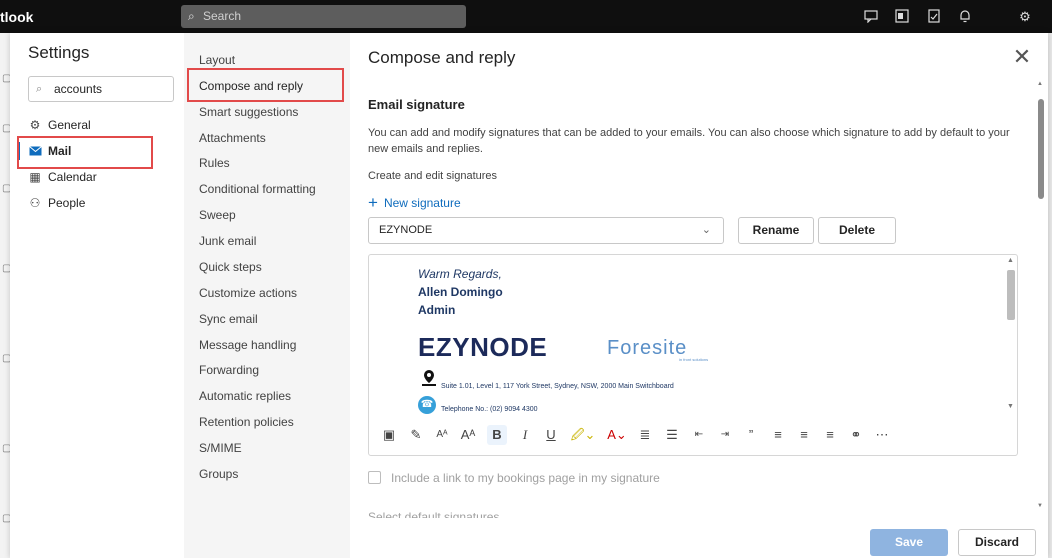 The height and width of the screenshot is (558, 1052). Describe the element at coordinates (672, 435) in the screenshot. I see `numbered-list-icon: ☰` at that location.